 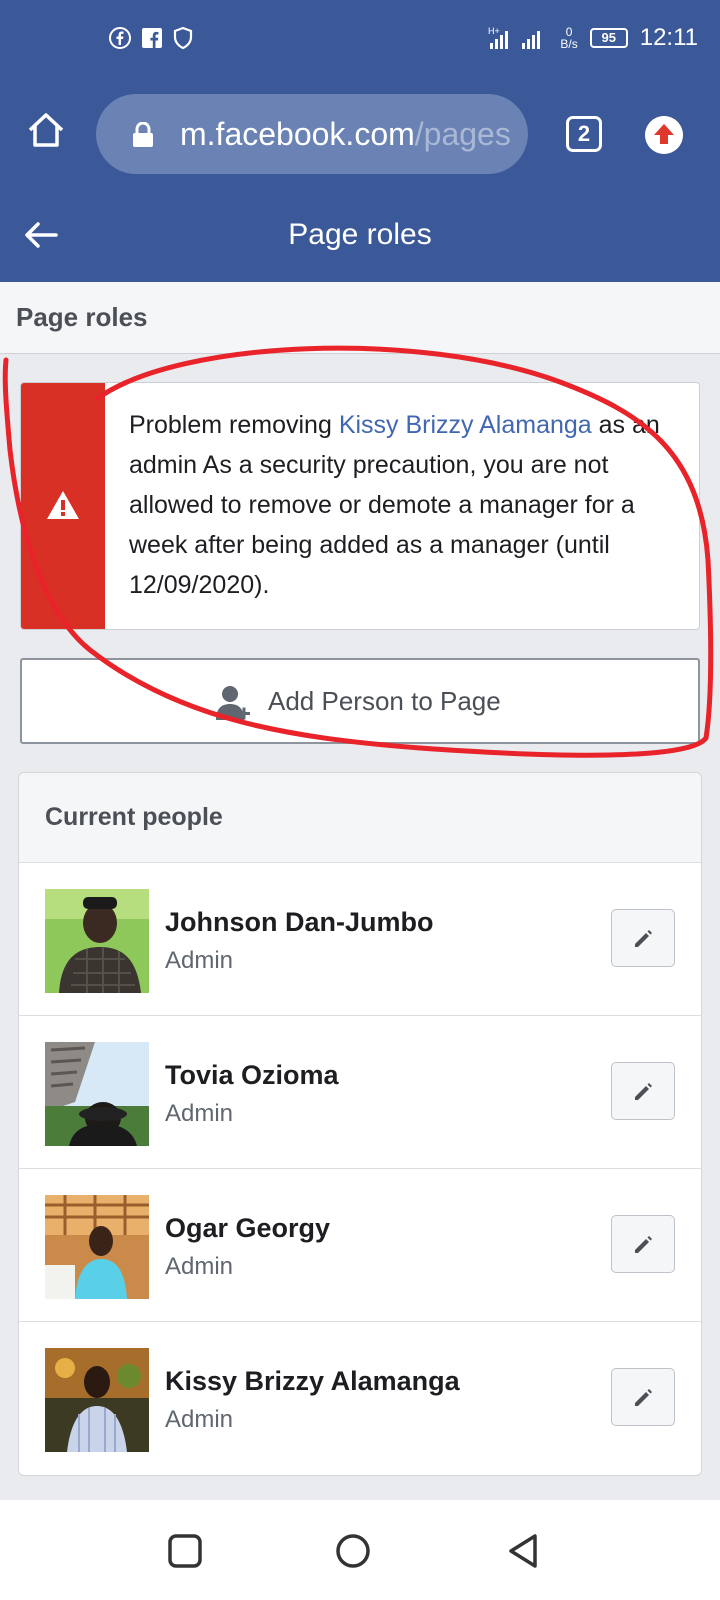 What do you see at coordinates (247, 1228) in the screenshot?
I see `person-name: Ogar Georgy` at bounding box center [247, 1228].